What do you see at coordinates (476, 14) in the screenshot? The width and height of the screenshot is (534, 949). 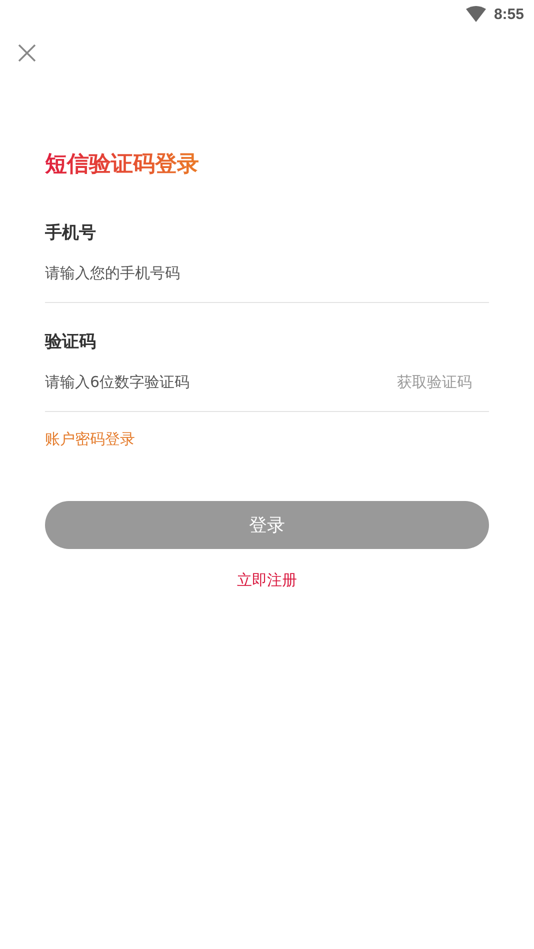 I see `wifi-icon` at bounding box center [476, 14].